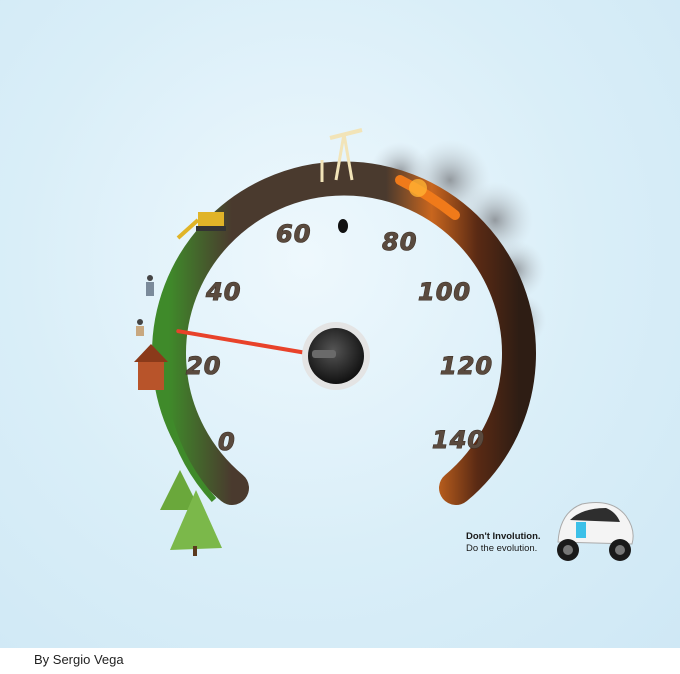 This screenshot has height=674, width=680. What do you see at coordinates (502, 548) in the screenshot?
I see `slogan-line-2: Do the evolution.` at bounding box center [502, 548].